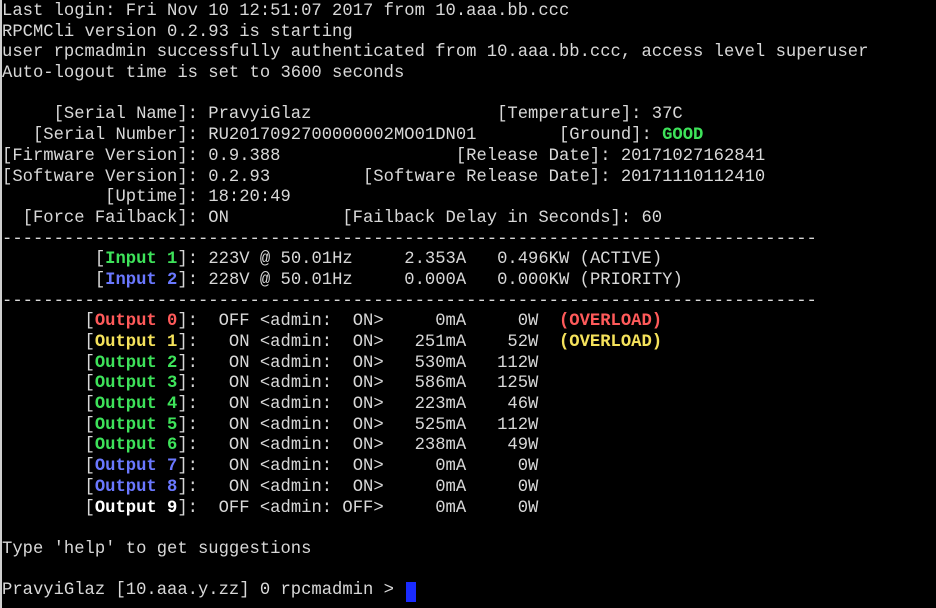 The width and height of the screenshot is (936, 608). What do you see at coordinates (363, 384) in the screenshot?
I see `output-values: : ON <admin: ON> 586mA 125W` at bounding box center [363, 384].